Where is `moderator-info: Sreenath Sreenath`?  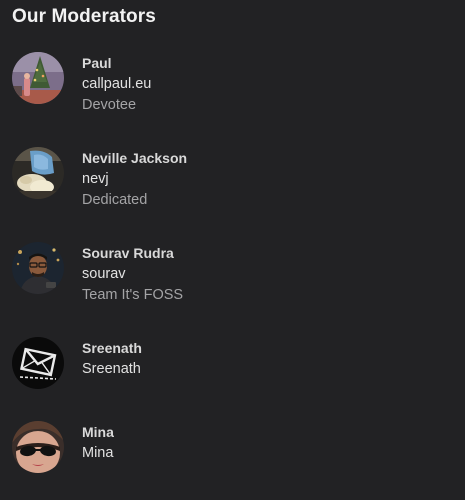 moderator-info: Sreenath Sreenath is located at coordinates (112, 359).